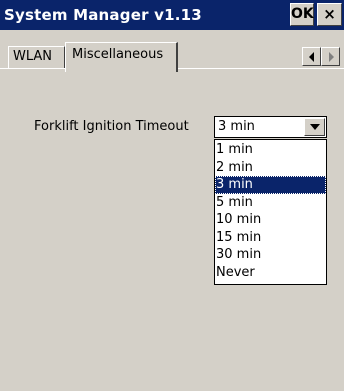 This screenshot has width=344, height=391. I want to click on dropdown-option-15-min: 15 min, so click(270, 238).